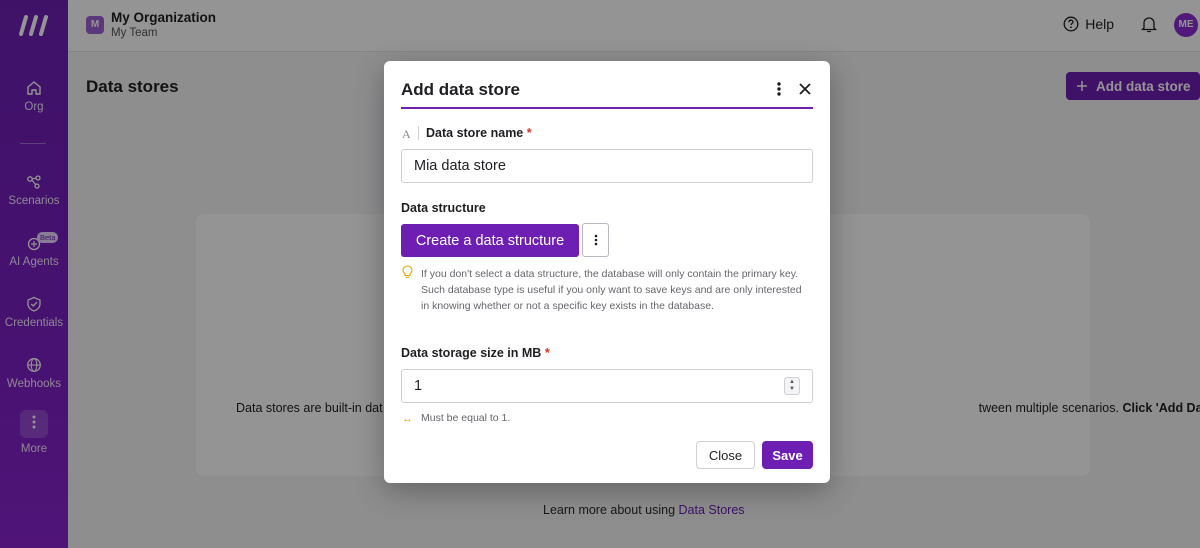 Image resolution: width=1200 pixels, height=548 pixels. Describe the element at coordinates (607, 108) in the screenshot. I see `title-underline` at that location.